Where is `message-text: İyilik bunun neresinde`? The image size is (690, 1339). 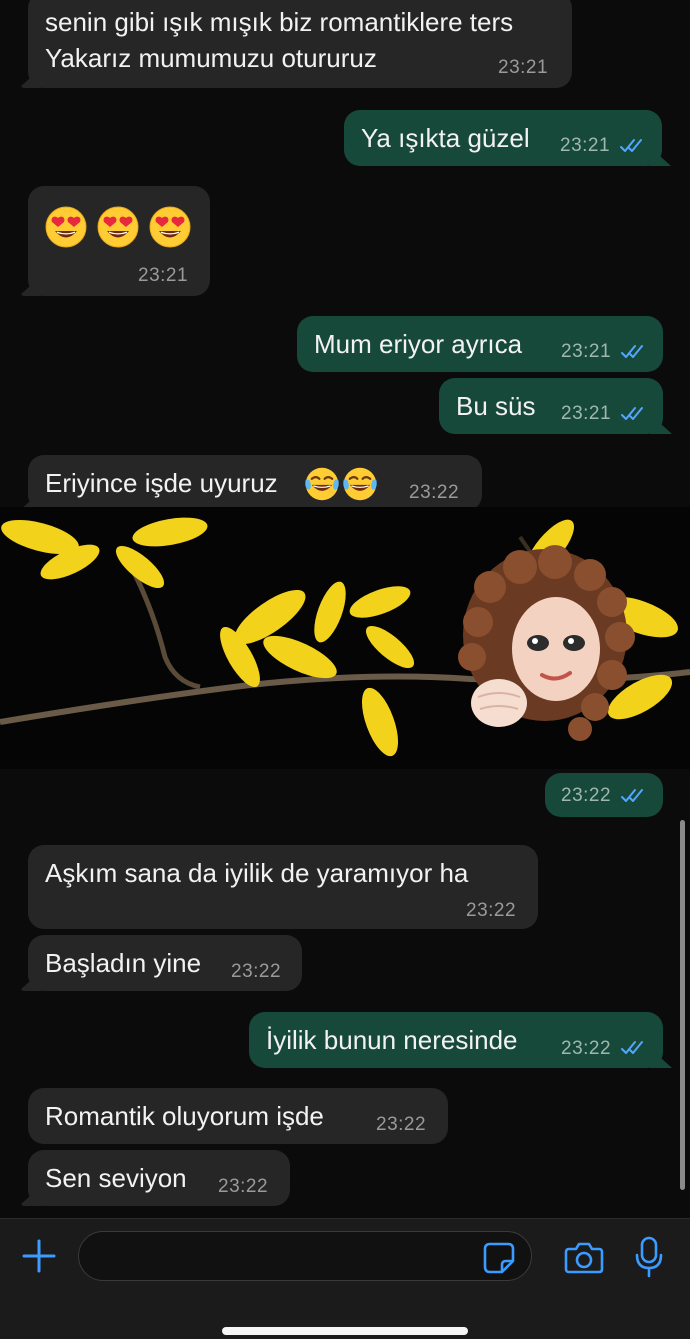 message-text: İyilik bunun neresinde is located at coordinates (392, 1040).